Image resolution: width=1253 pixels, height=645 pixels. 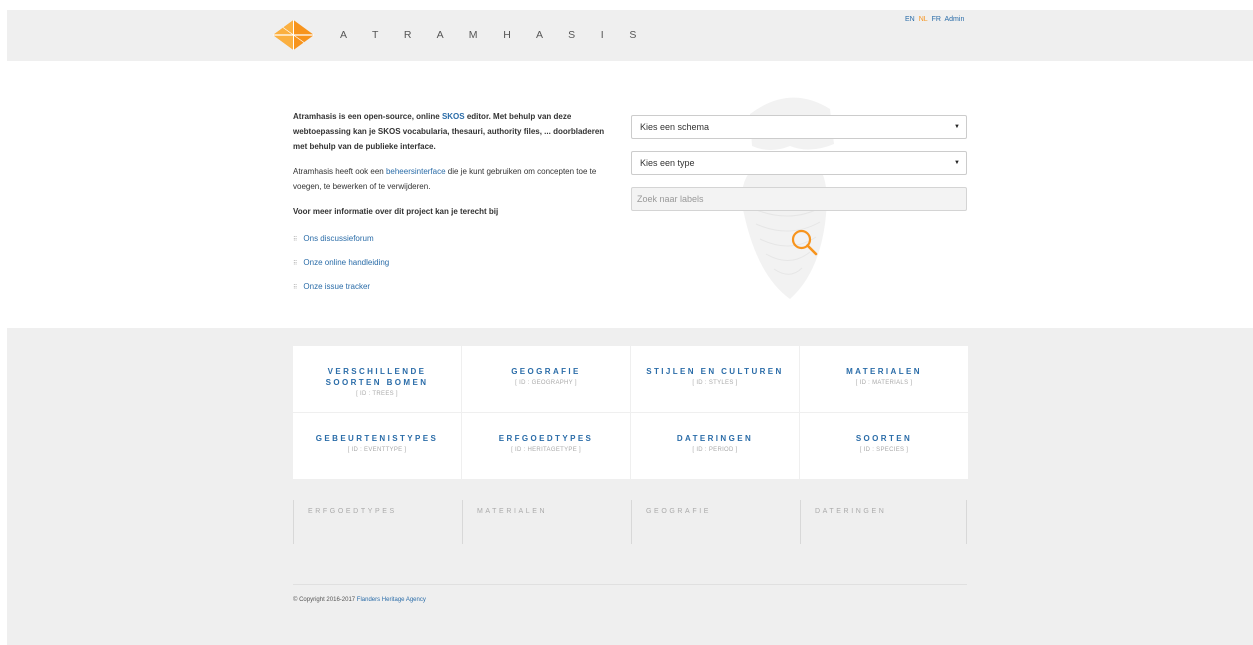 I want to click on admin-interface-link: beheersinterface, so click(x=416, y=171).